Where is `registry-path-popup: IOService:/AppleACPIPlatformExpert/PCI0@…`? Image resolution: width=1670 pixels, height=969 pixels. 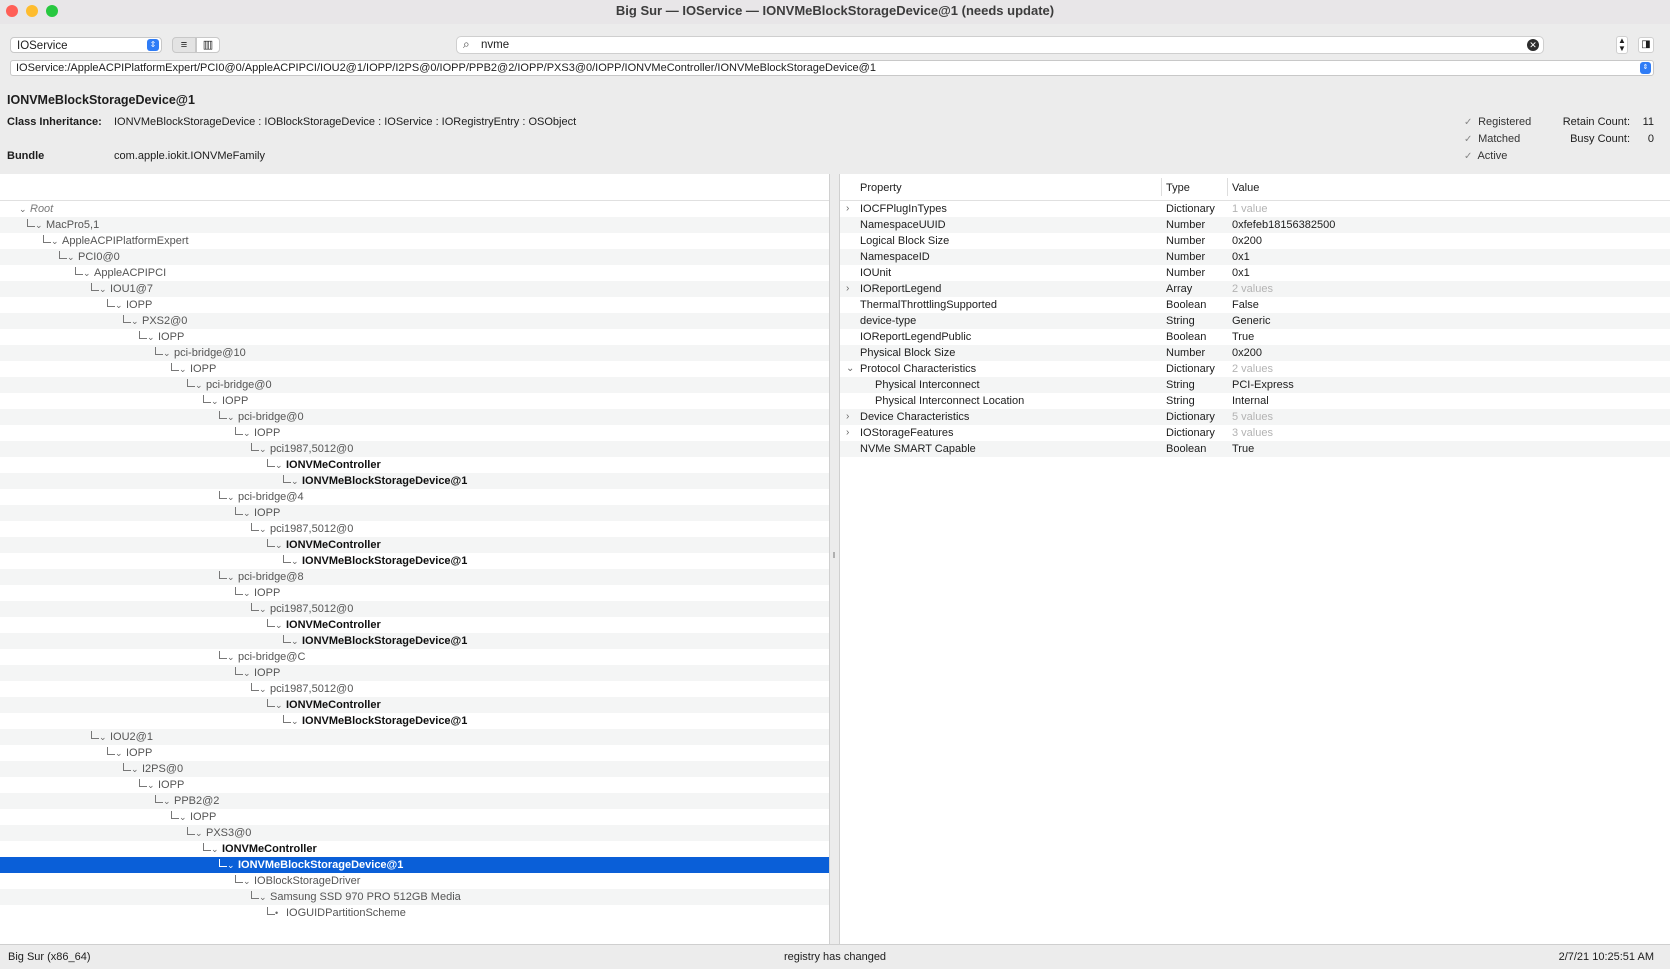 registry-path-popup: IOService:/AppleACPIPlatformExpert/PCI0@… is located at coordinates (832, 68).